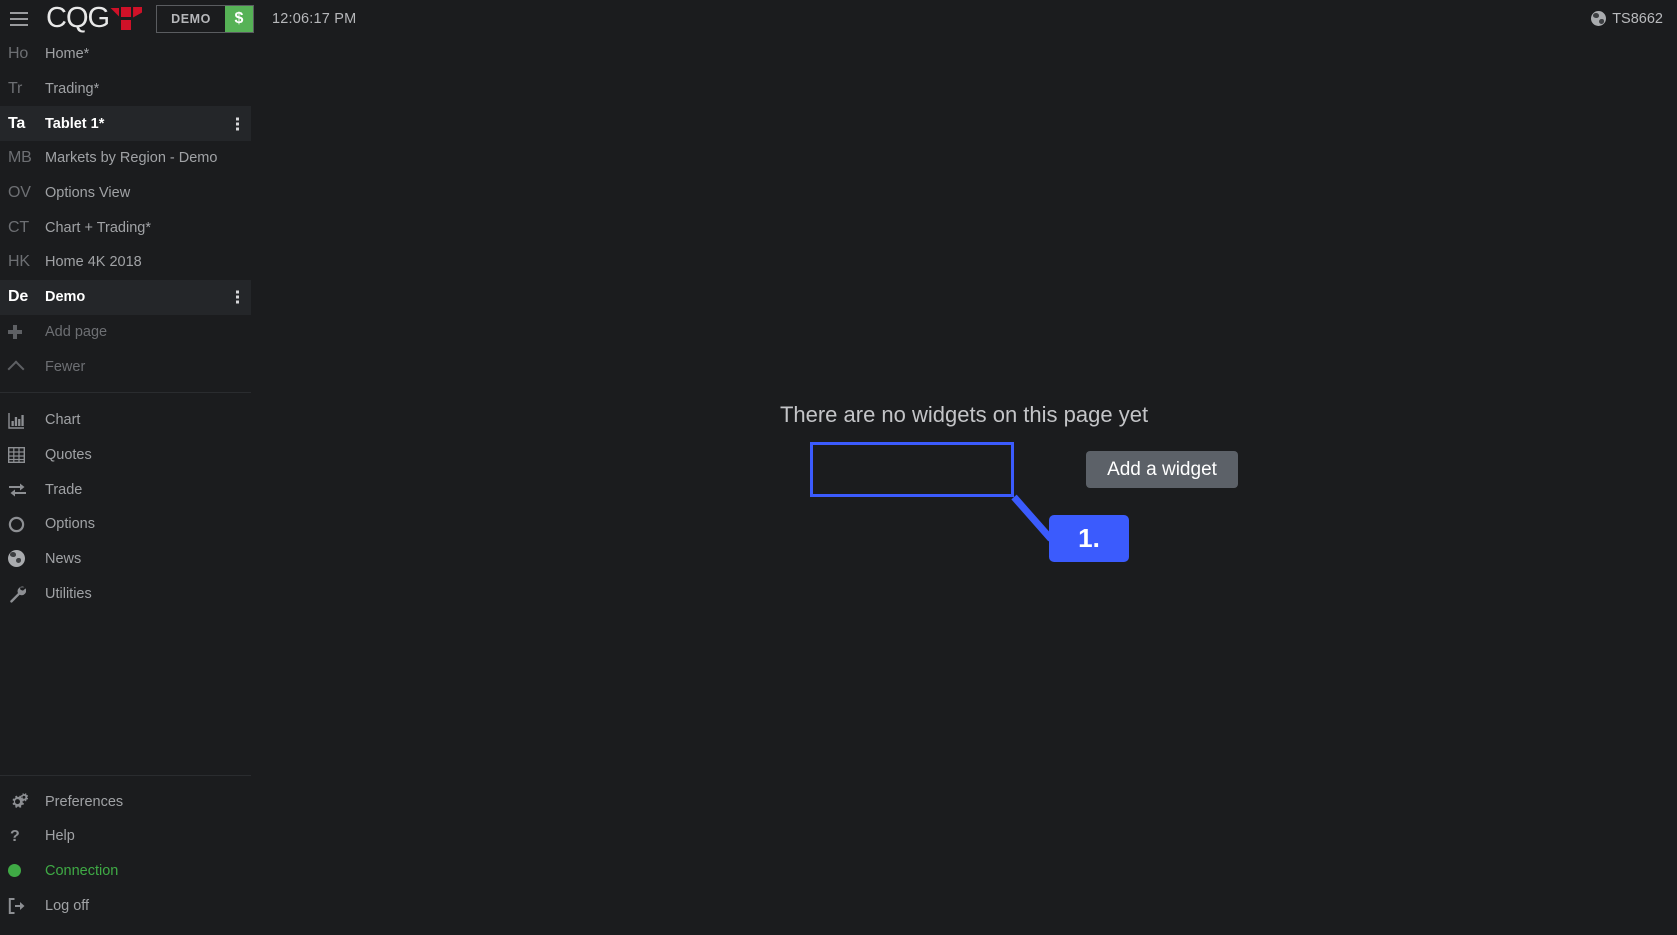 The image size is (1677, 935). Describe the element at coordinates (63, 420) in the screenshot. I see `widget-label: Chart` at that location.